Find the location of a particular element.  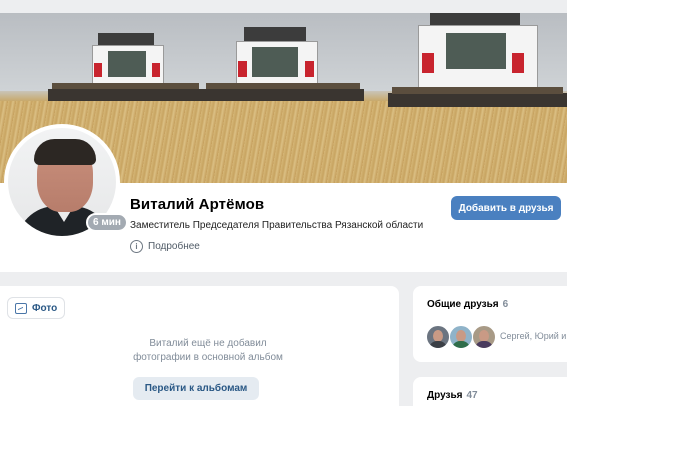

empty-photos-line-1: Виталий ещё не добавил is located at coordinates (208, 343).